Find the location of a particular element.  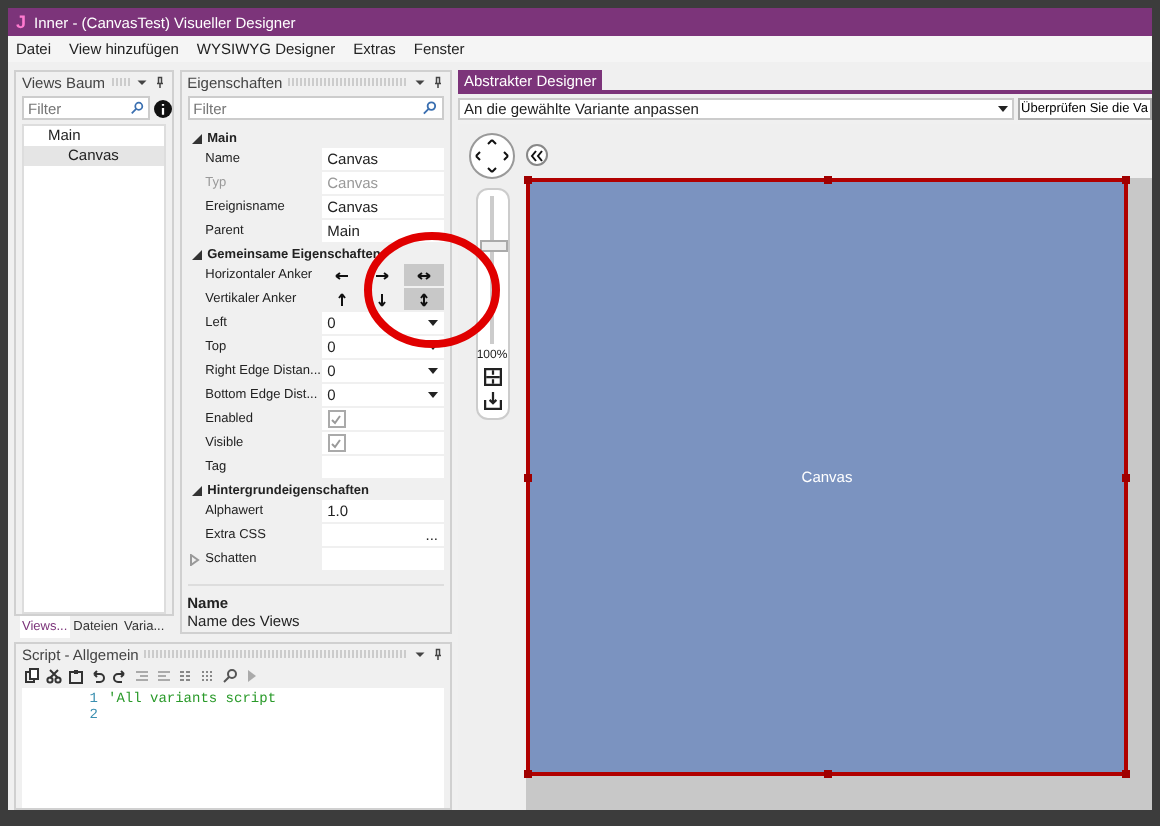

double-arrow-icon is located at coordinates (423, 275).